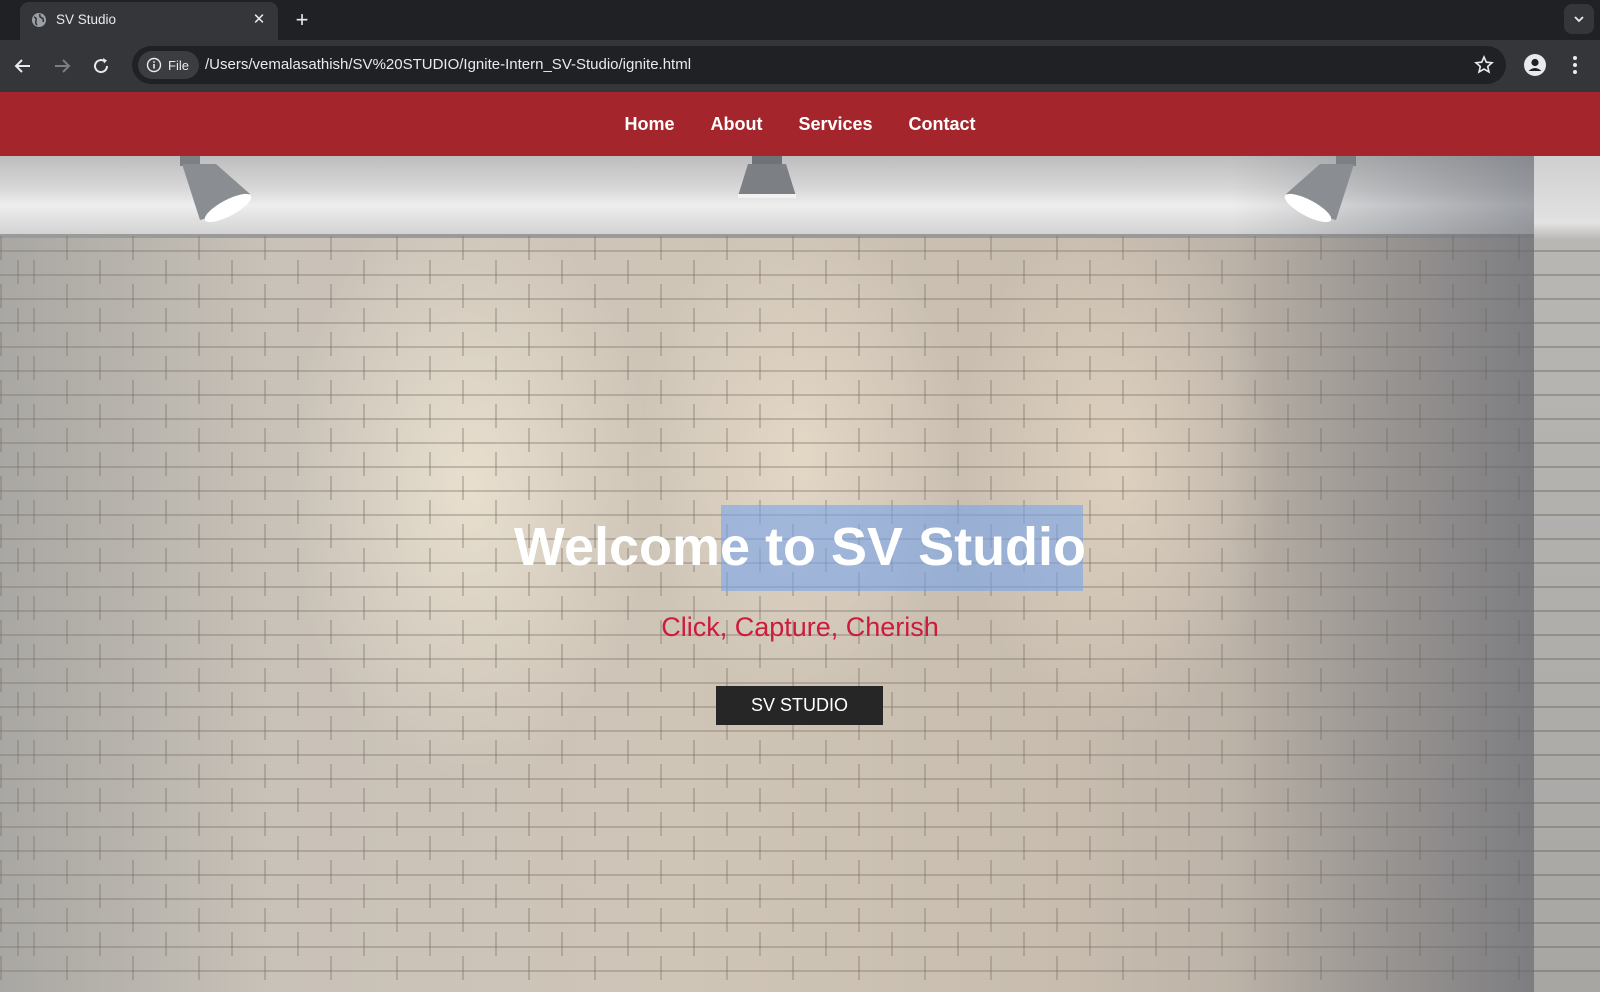  I want to click on nav-services-link: Services, so click(835, 124).